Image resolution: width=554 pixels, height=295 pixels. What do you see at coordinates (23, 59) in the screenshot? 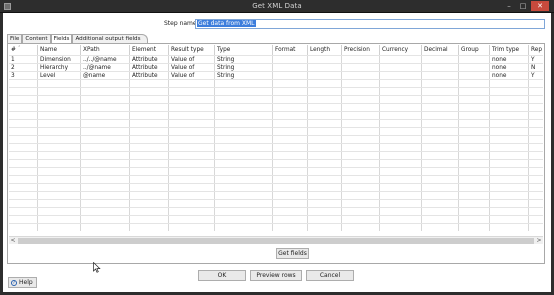
I see `cell-row-number: 1` at bounding box center [23, 59].